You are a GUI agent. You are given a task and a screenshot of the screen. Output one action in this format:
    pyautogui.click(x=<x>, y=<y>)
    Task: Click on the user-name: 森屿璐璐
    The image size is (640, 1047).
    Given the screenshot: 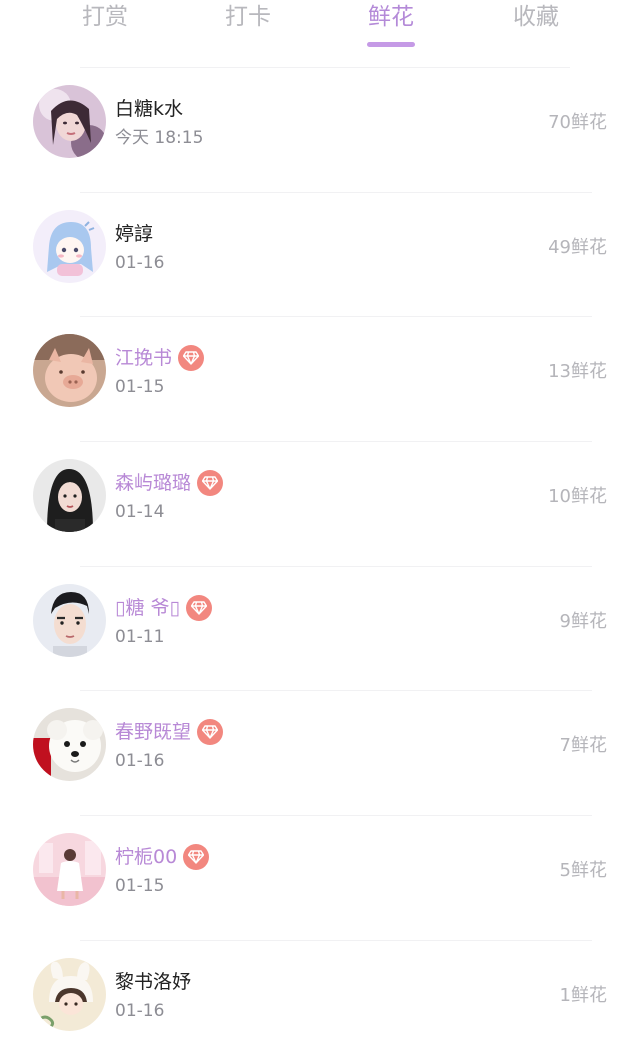 What is the action you would take?
    pyautogui.click(x=153, y=483)
    